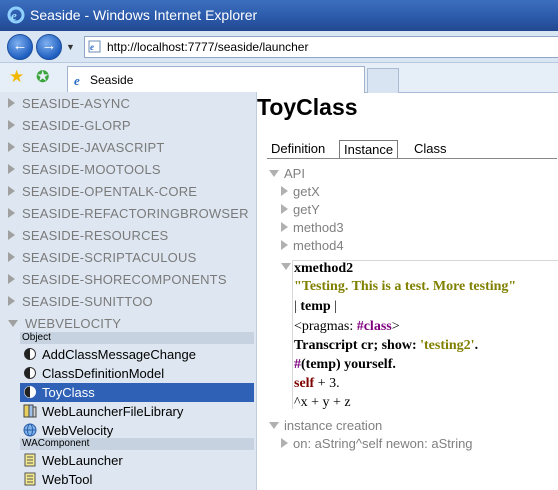  What do you see at coordinates (347, 326) in the screenshot?
I see `pragma-line: <pragmas: #class>` at bounding box center [347, 326].